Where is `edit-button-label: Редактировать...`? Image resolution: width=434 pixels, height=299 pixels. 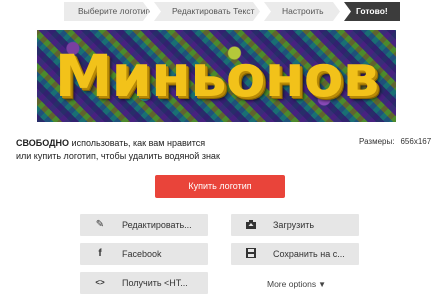
edit-button-label: Редактировать... is located at coordinates (157, 225).